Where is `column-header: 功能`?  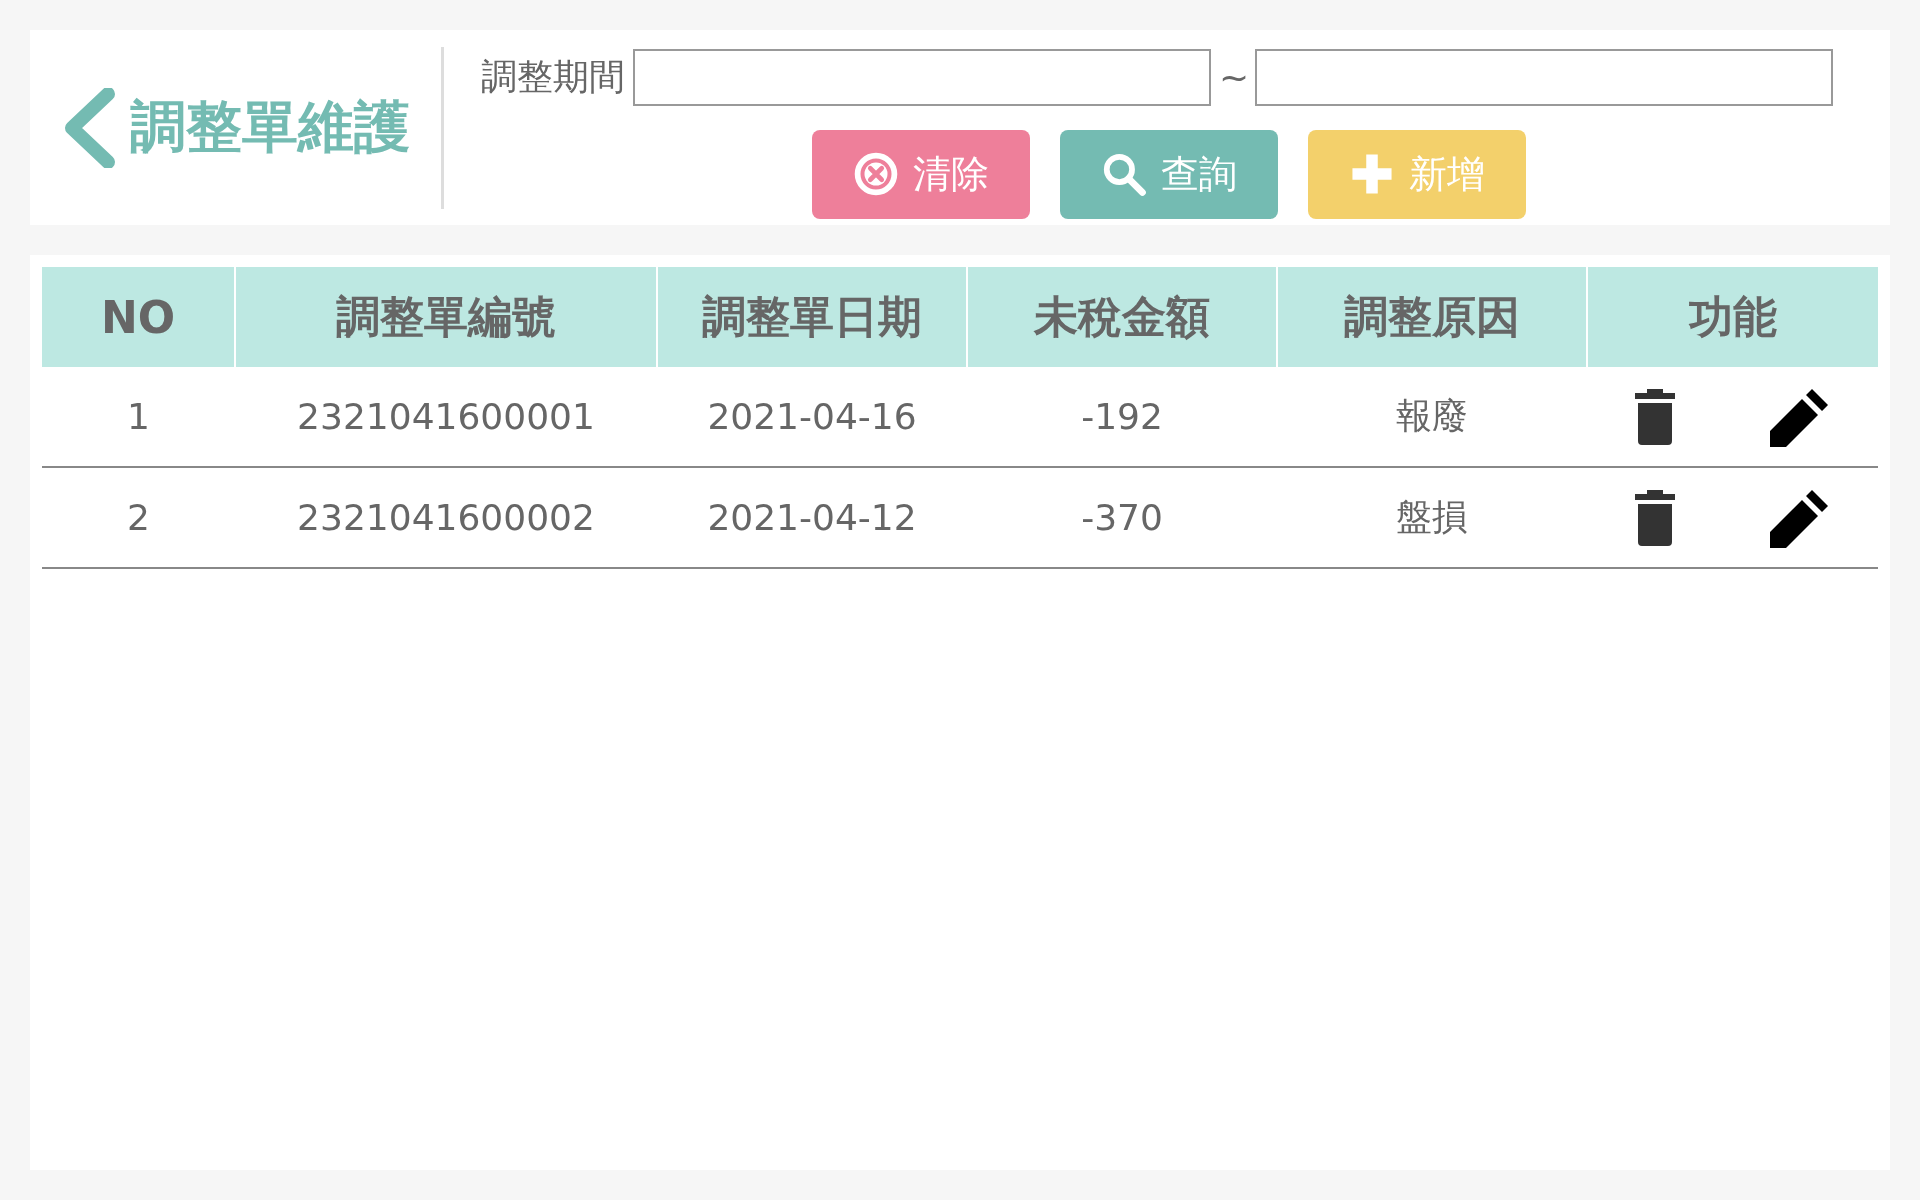
column-header: 功能 is located at coordinates (1732, 317).